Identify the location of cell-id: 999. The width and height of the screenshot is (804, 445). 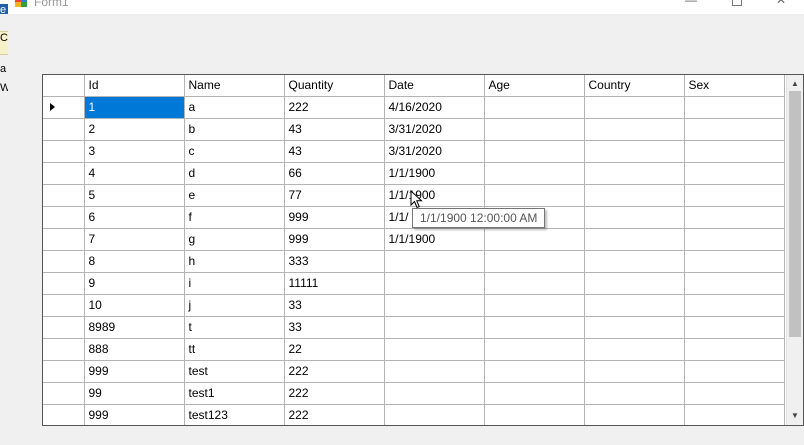
(134, 371).